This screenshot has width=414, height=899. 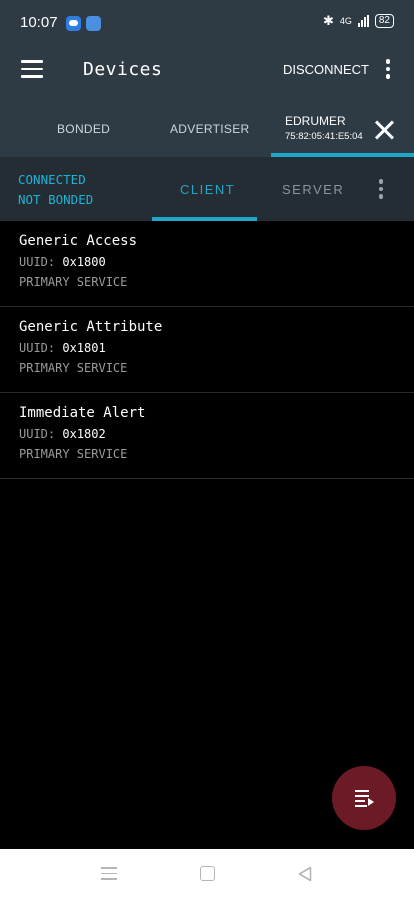 What do you see at coordinates (363, 21) in the screenshot?
I see `signal-icon` at bounding box center [363, 21].